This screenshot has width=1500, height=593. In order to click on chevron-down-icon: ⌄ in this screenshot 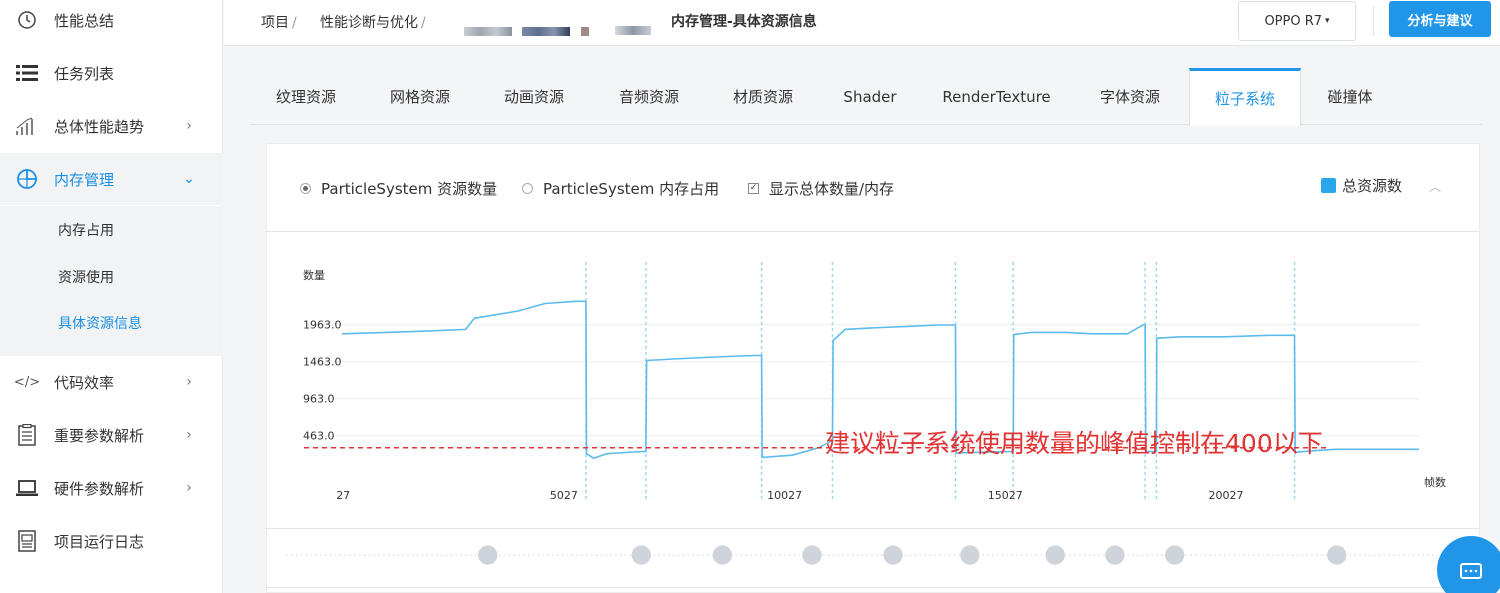, I will do `click(189, 179)`.